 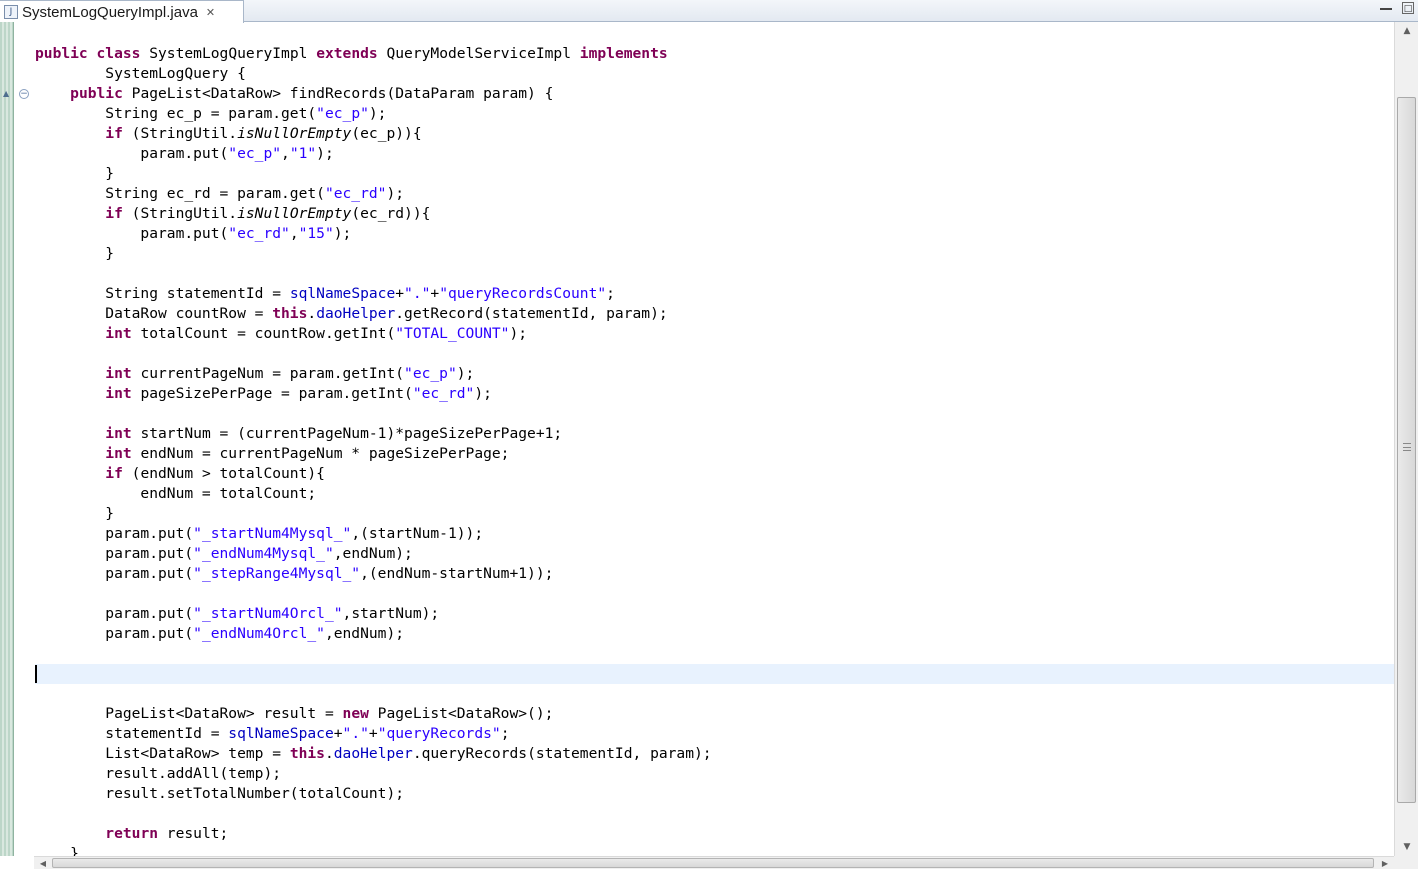 I want to click on code-token: "ec_rd", so click(x=443, y=393).